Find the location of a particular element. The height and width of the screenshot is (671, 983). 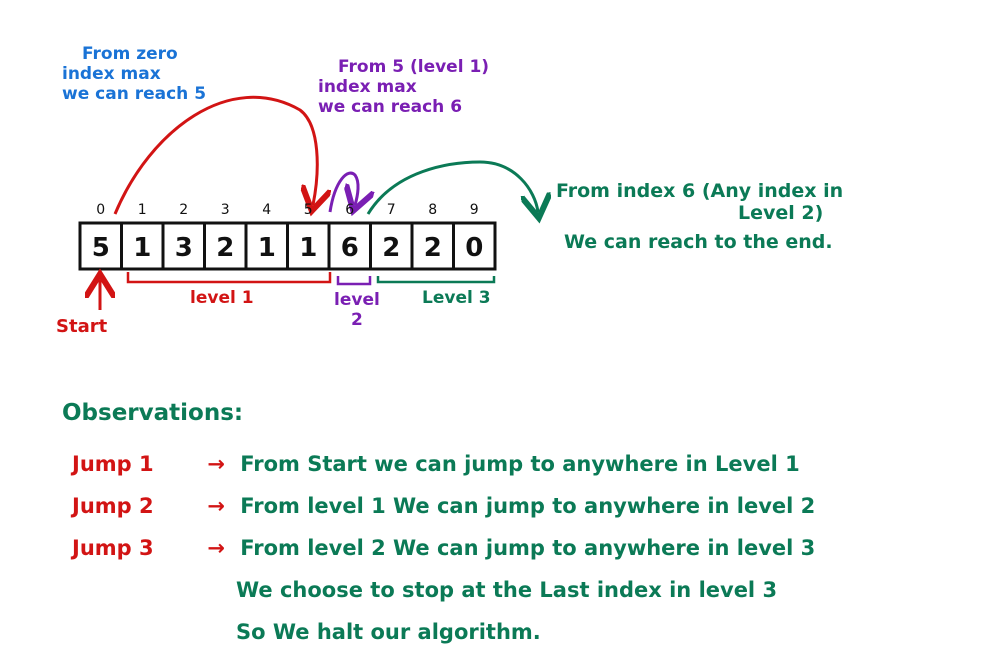

note-from-zero: From zero index max we can reach 5 is located at coordinates (134, 74).